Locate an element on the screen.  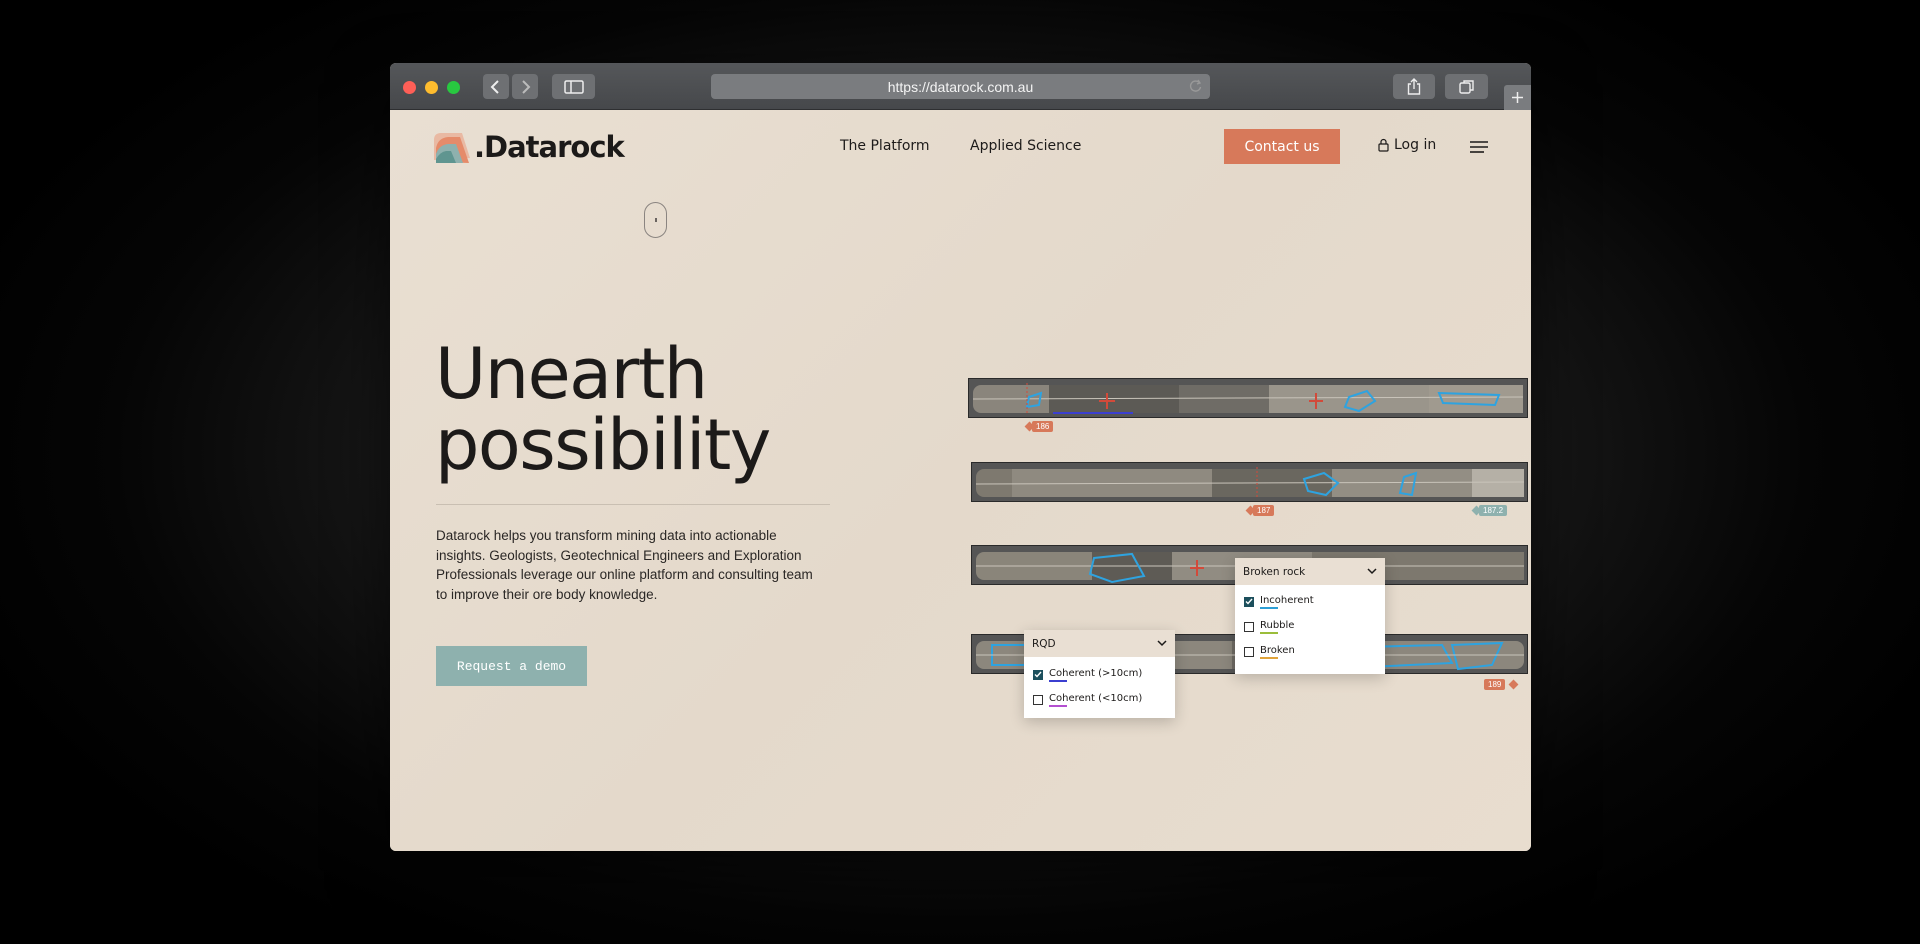
share-button is located at coordinates (1414, 86).